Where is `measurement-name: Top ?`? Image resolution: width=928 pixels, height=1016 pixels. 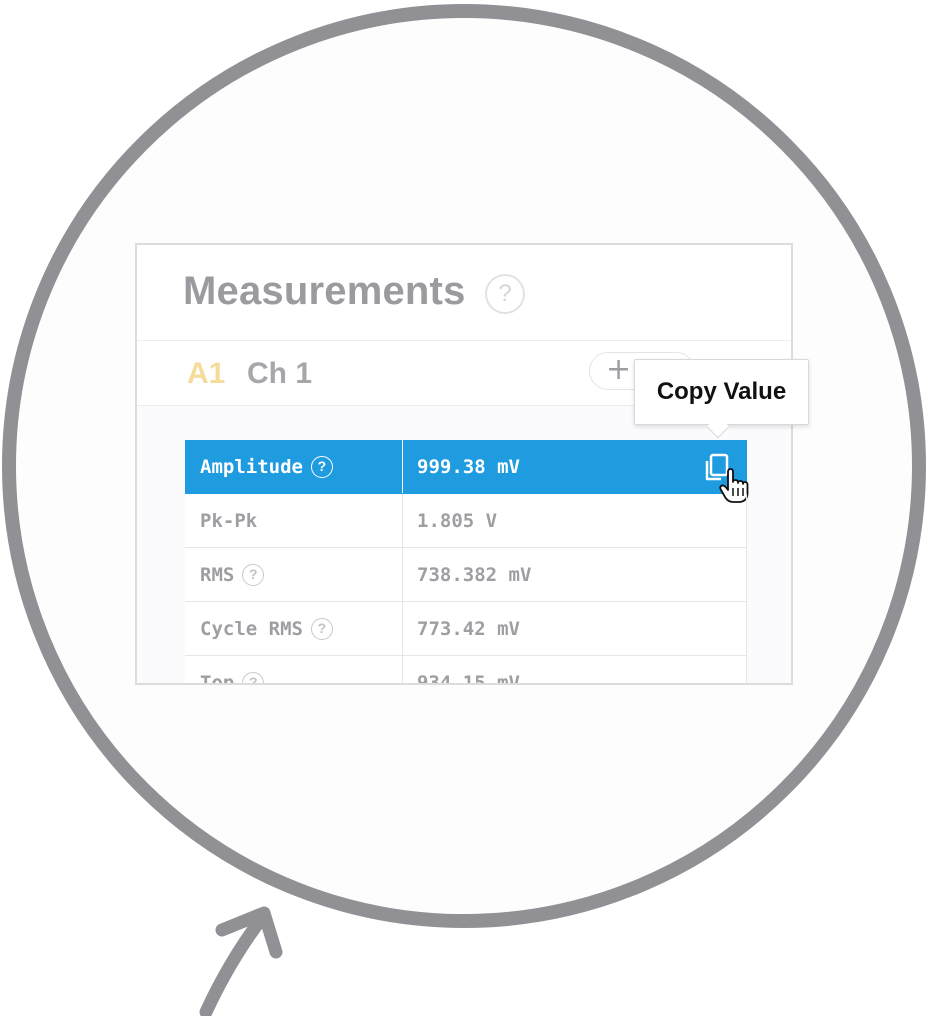
measurement-name: Top ? is located at coordinates (294, 670).